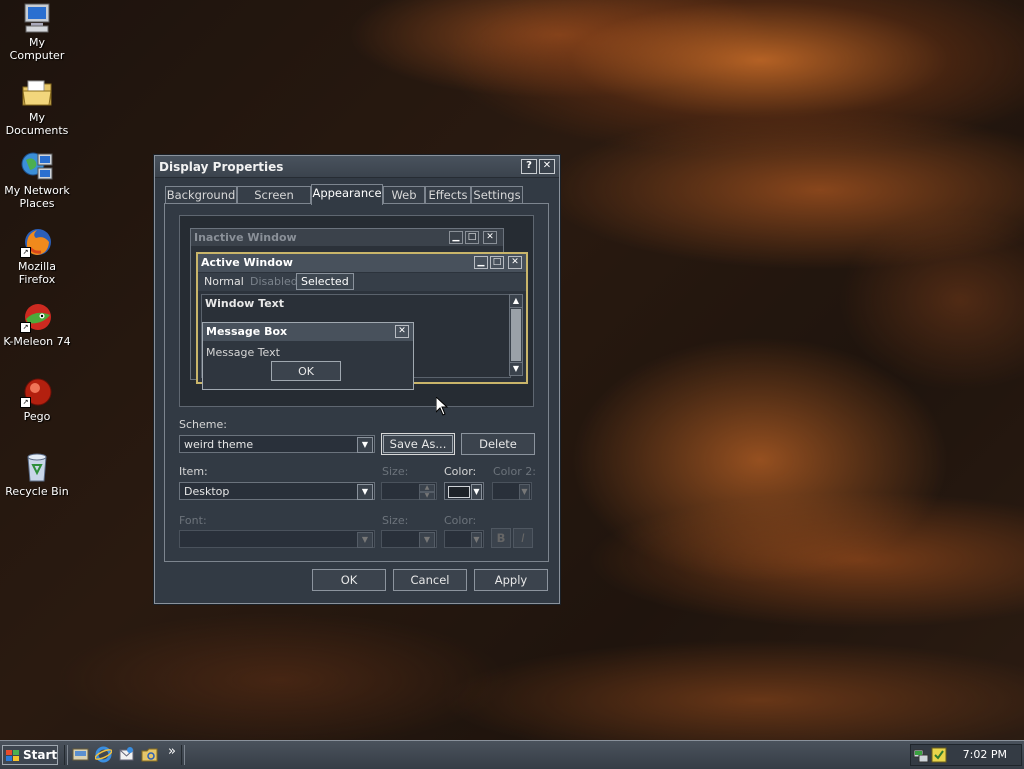 Image resolution: width=1024 pixels, height=769 pixels. What do you see at coordinates (985, 754) in the screenshot?
I see `clock: 7:02 PM` at bounding box center [985, 754].